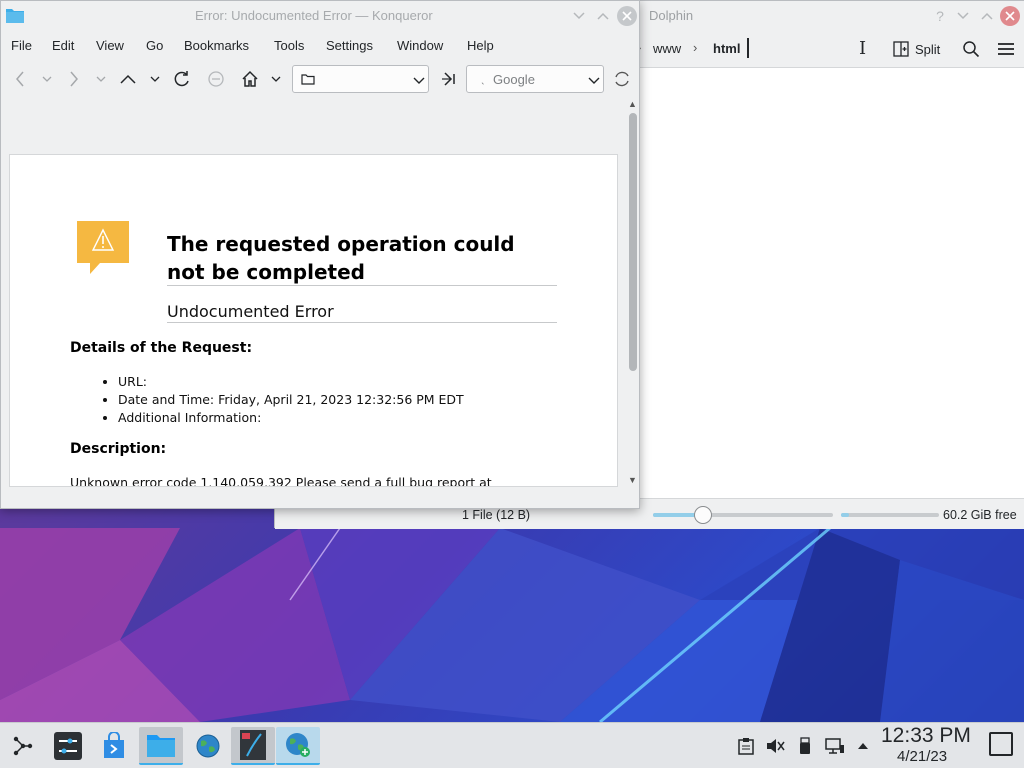 The height and width of the screenshot is (768, 1024). Describe the element at coordinates (21, 42) in the screenshot. I see `menu-file: File` at that location.